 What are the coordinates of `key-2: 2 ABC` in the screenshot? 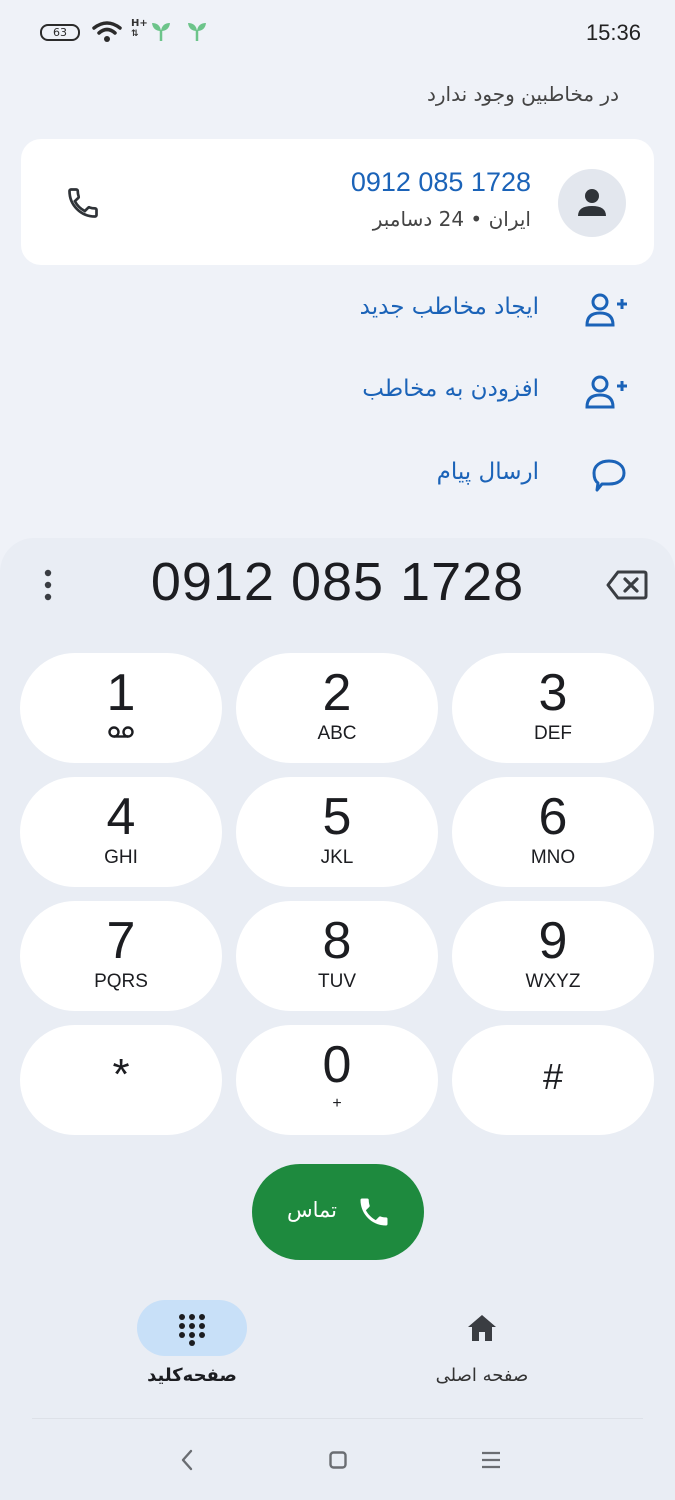 It's located at (337, 708).